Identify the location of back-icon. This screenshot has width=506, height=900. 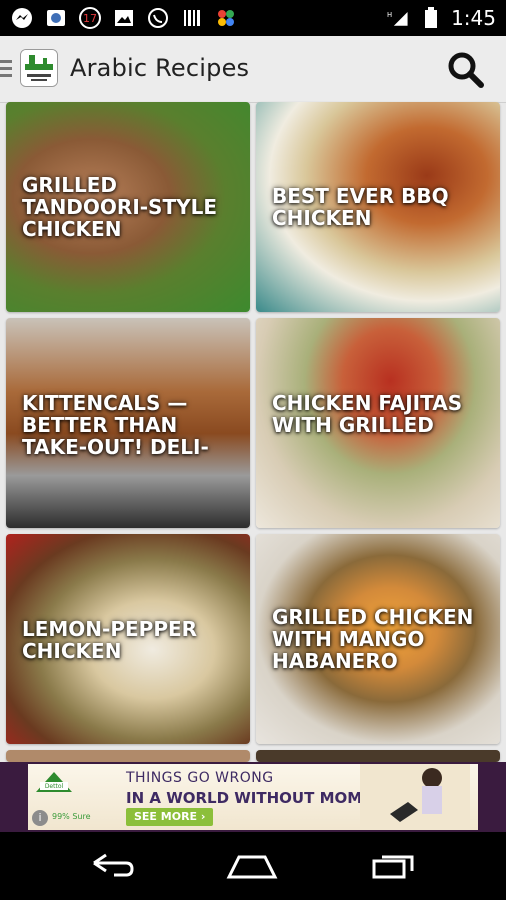
(112, 866).